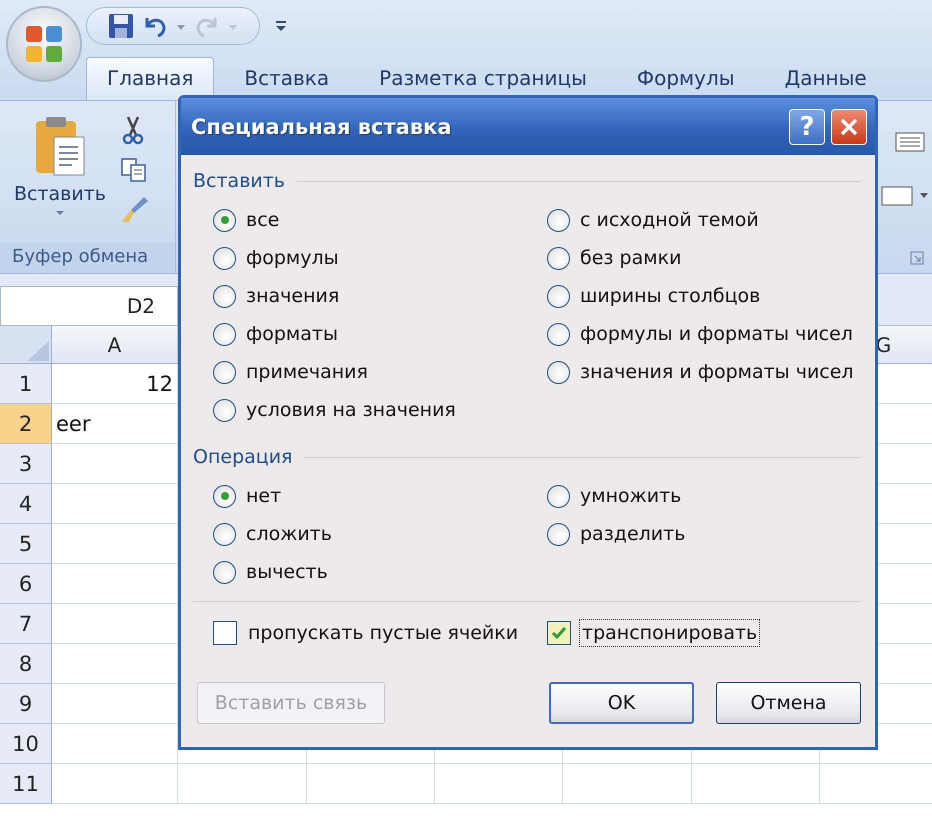  Describe the element at coordinates (670, 296) in the screenshot. I see `radio-label: ширины столбцов` at that location.